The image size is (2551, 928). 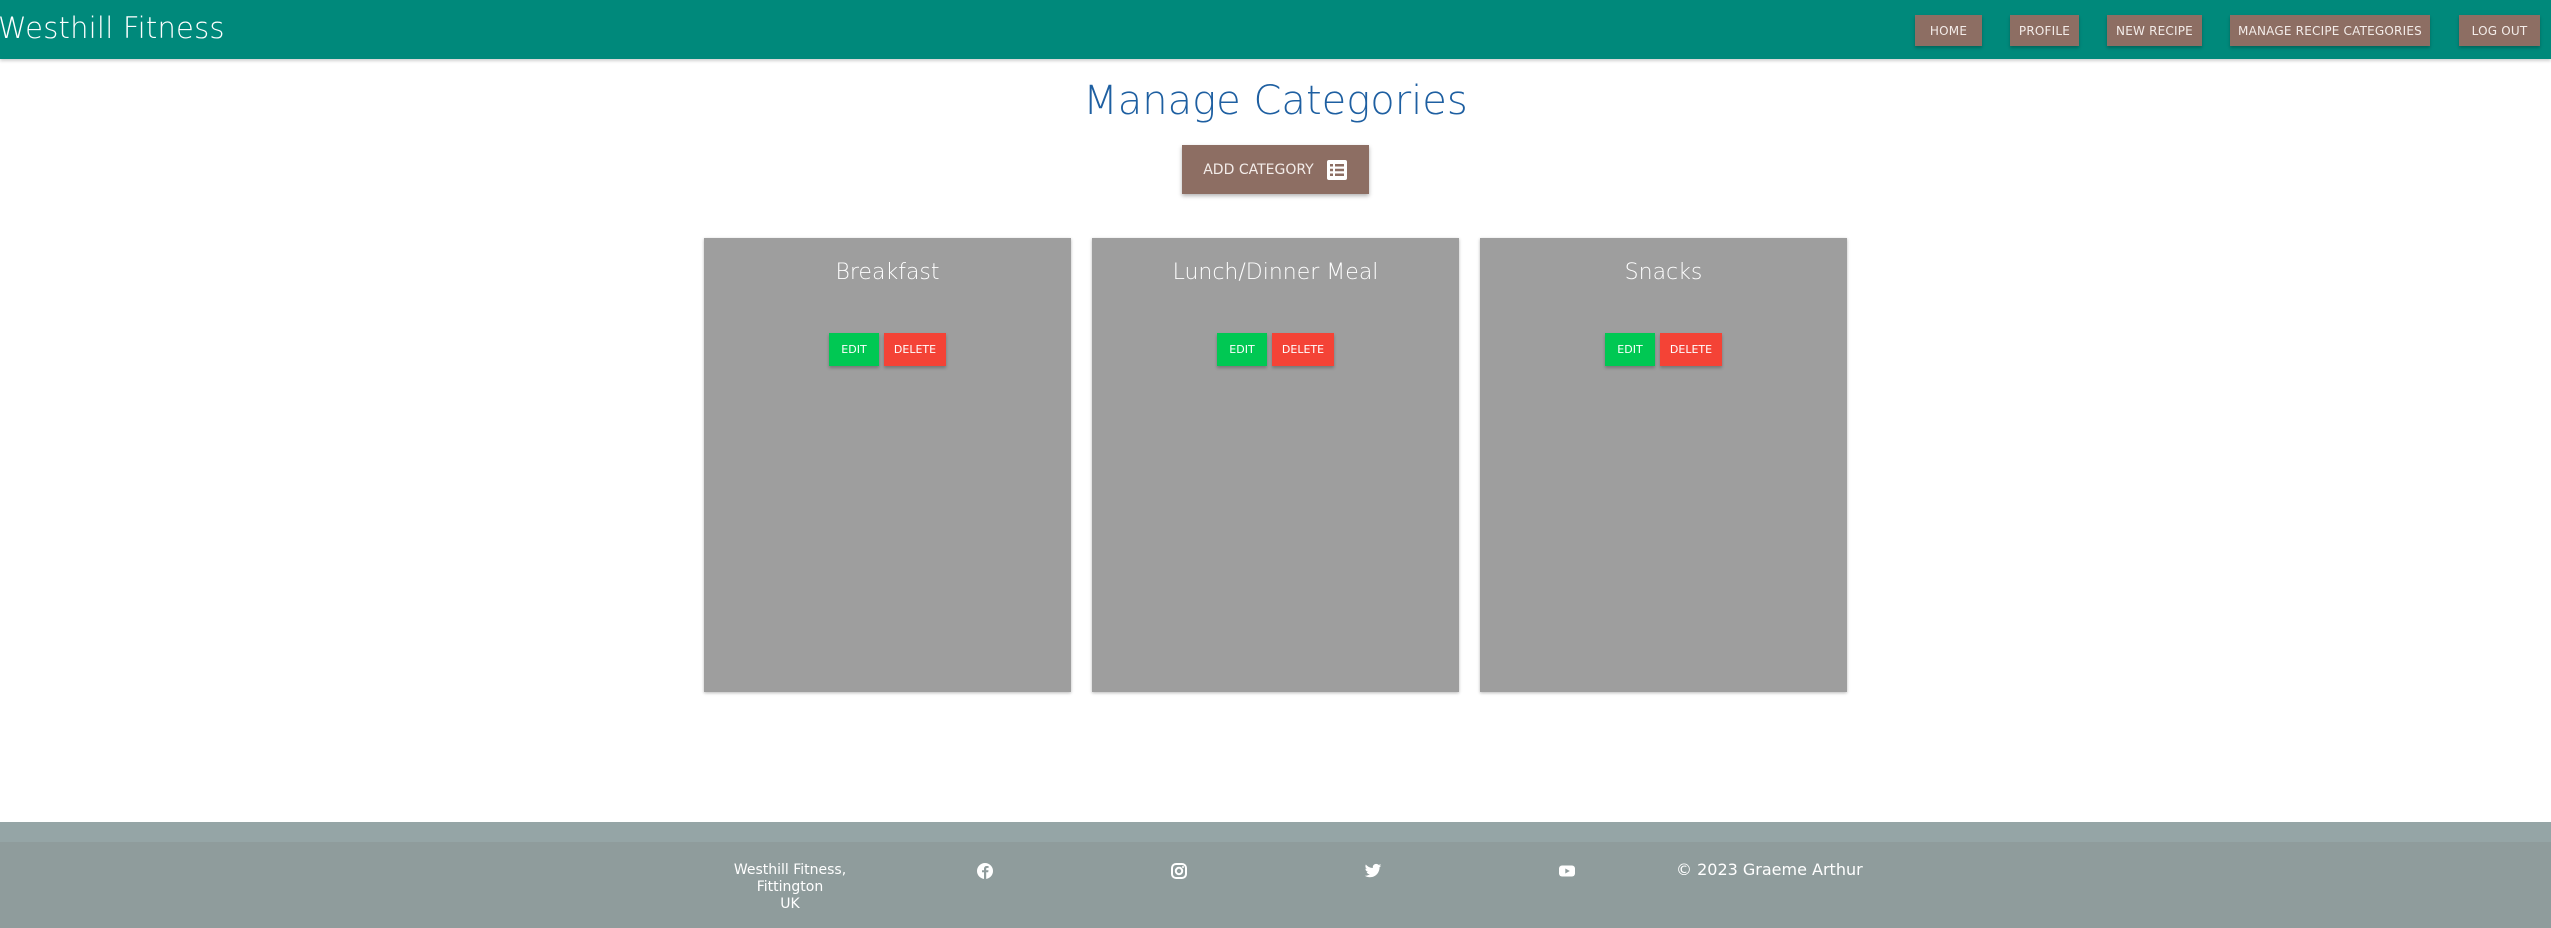 What do you see at coordinates (1179, 871) in the screenshot?
I see `instagram-icon` at bounding box center [1179, 871].